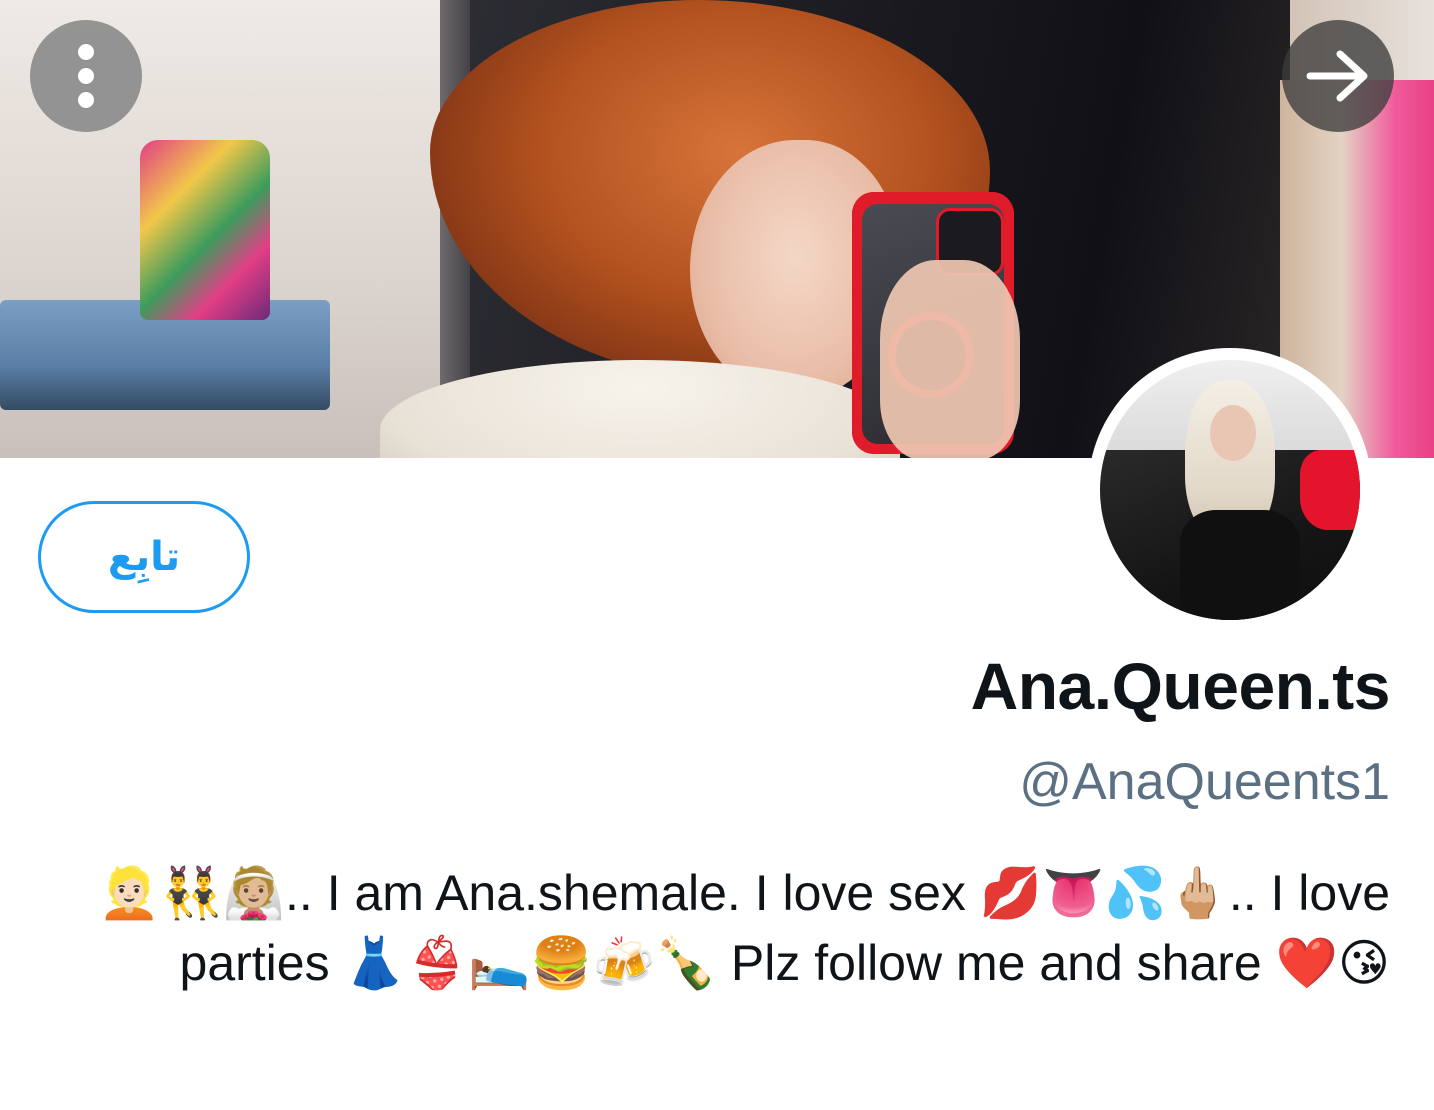  Describe the element at coordinates (1233, 433) in the screenshot. I see `avatar-face` at that location.